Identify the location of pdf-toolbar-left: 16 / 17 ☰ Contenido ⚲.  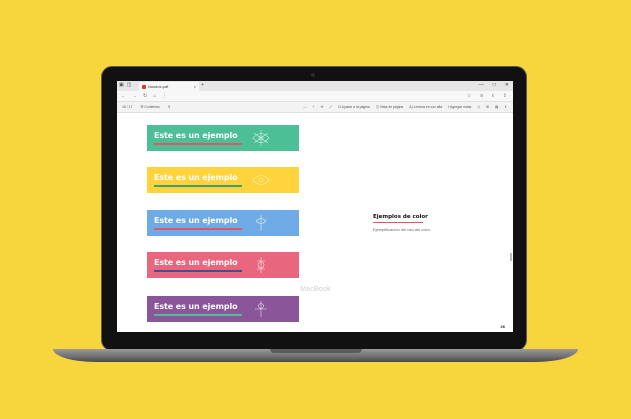
(146, 107).